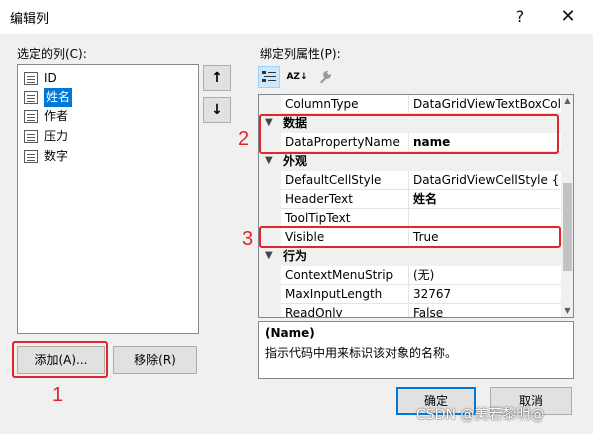 The image size is (593, 434). I want to click on property-value: DataGridViewTextBoxColu, so click(485, 104).